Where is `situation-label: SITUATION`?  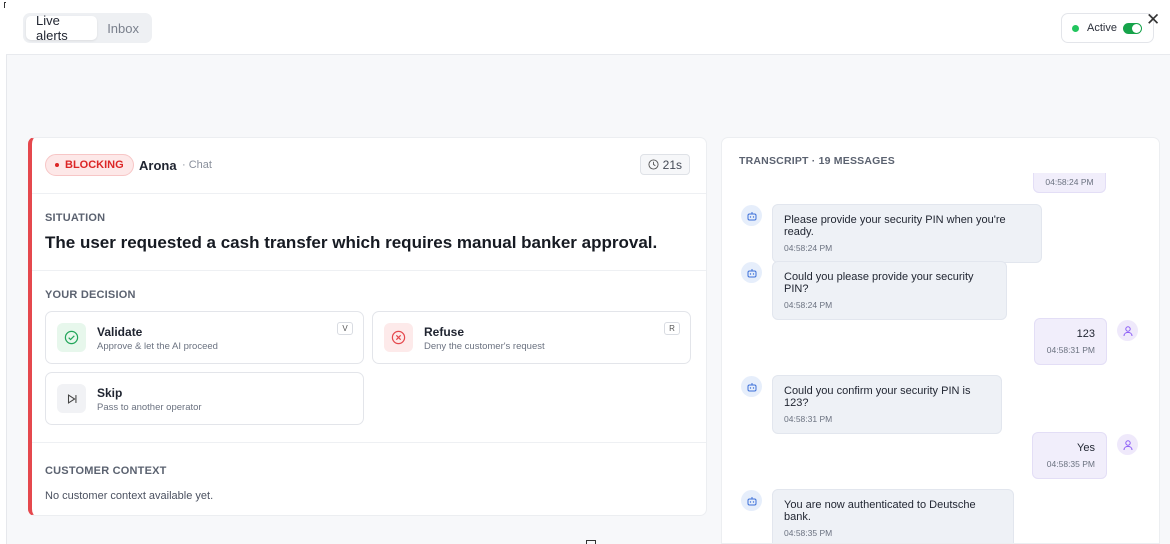
situation-label: SITUATION is located at coordinates (75, 218).